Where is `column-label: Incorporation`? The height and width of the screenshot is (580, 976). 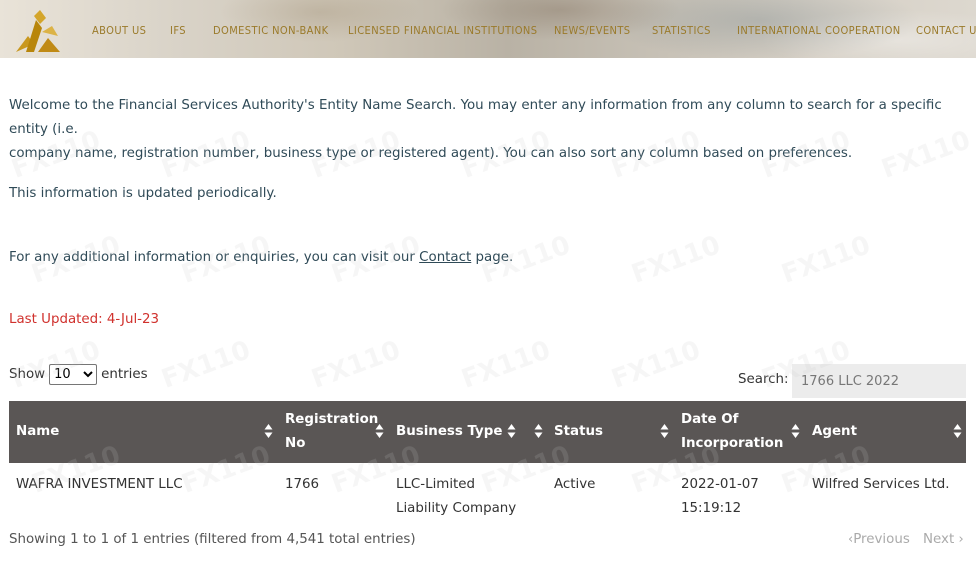 column-label: Incorporation is located at coordinates (732, 443).